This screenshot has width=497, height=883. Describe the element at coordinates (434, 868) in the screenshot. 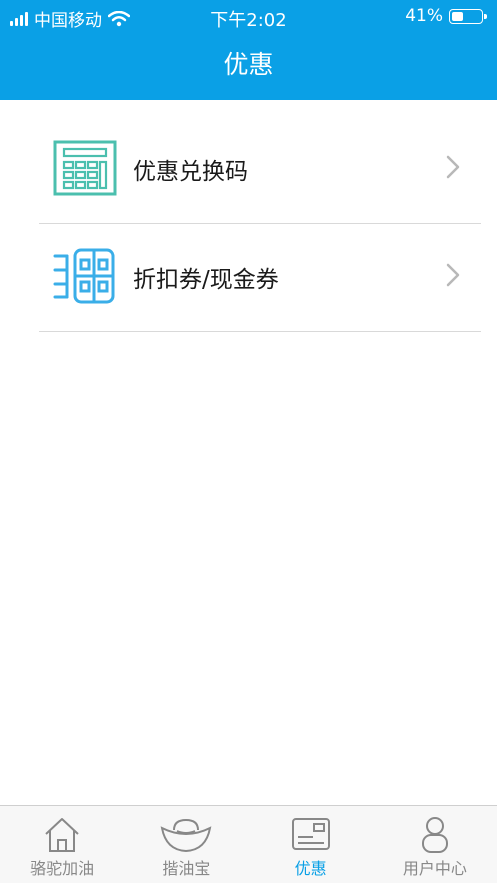

I see `tab-label: 用户中心` at that location.